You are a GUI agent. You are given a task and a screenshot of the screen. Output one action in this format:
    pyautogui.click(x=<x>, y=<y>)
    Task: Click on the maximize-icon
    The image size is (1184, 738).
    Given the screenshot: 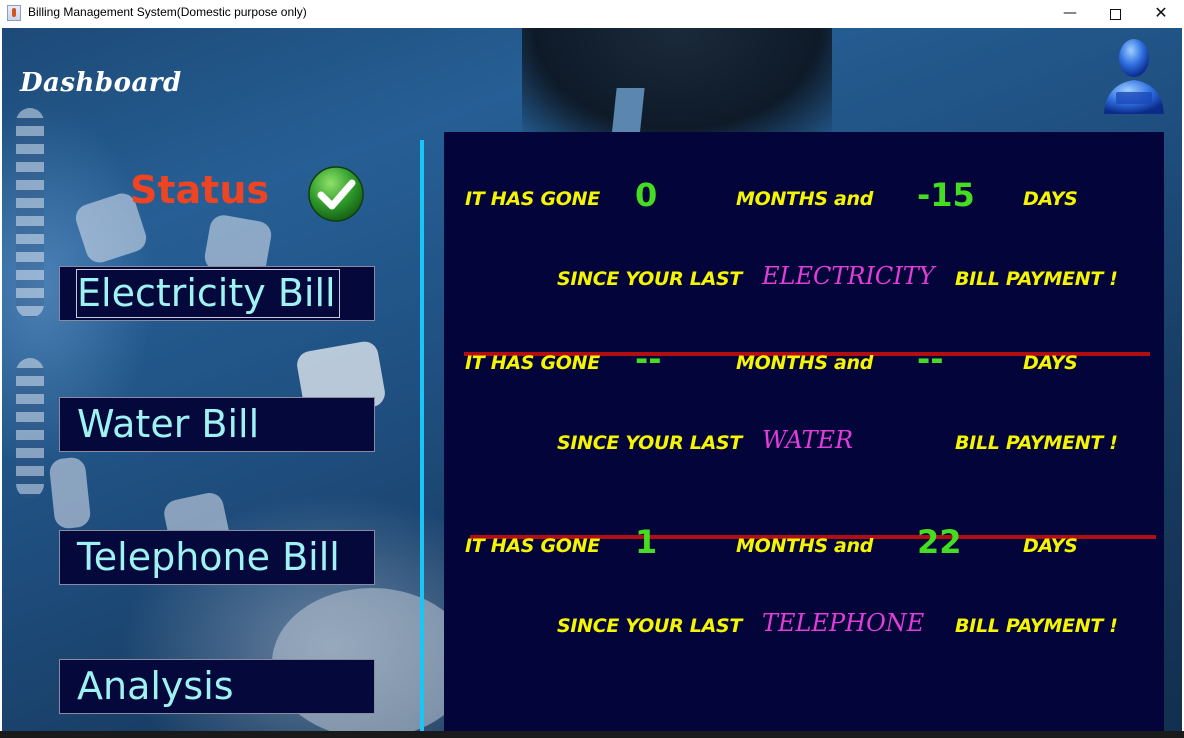 What is the action you would take?
    pyautogui.click(x=1115, y=14)
    